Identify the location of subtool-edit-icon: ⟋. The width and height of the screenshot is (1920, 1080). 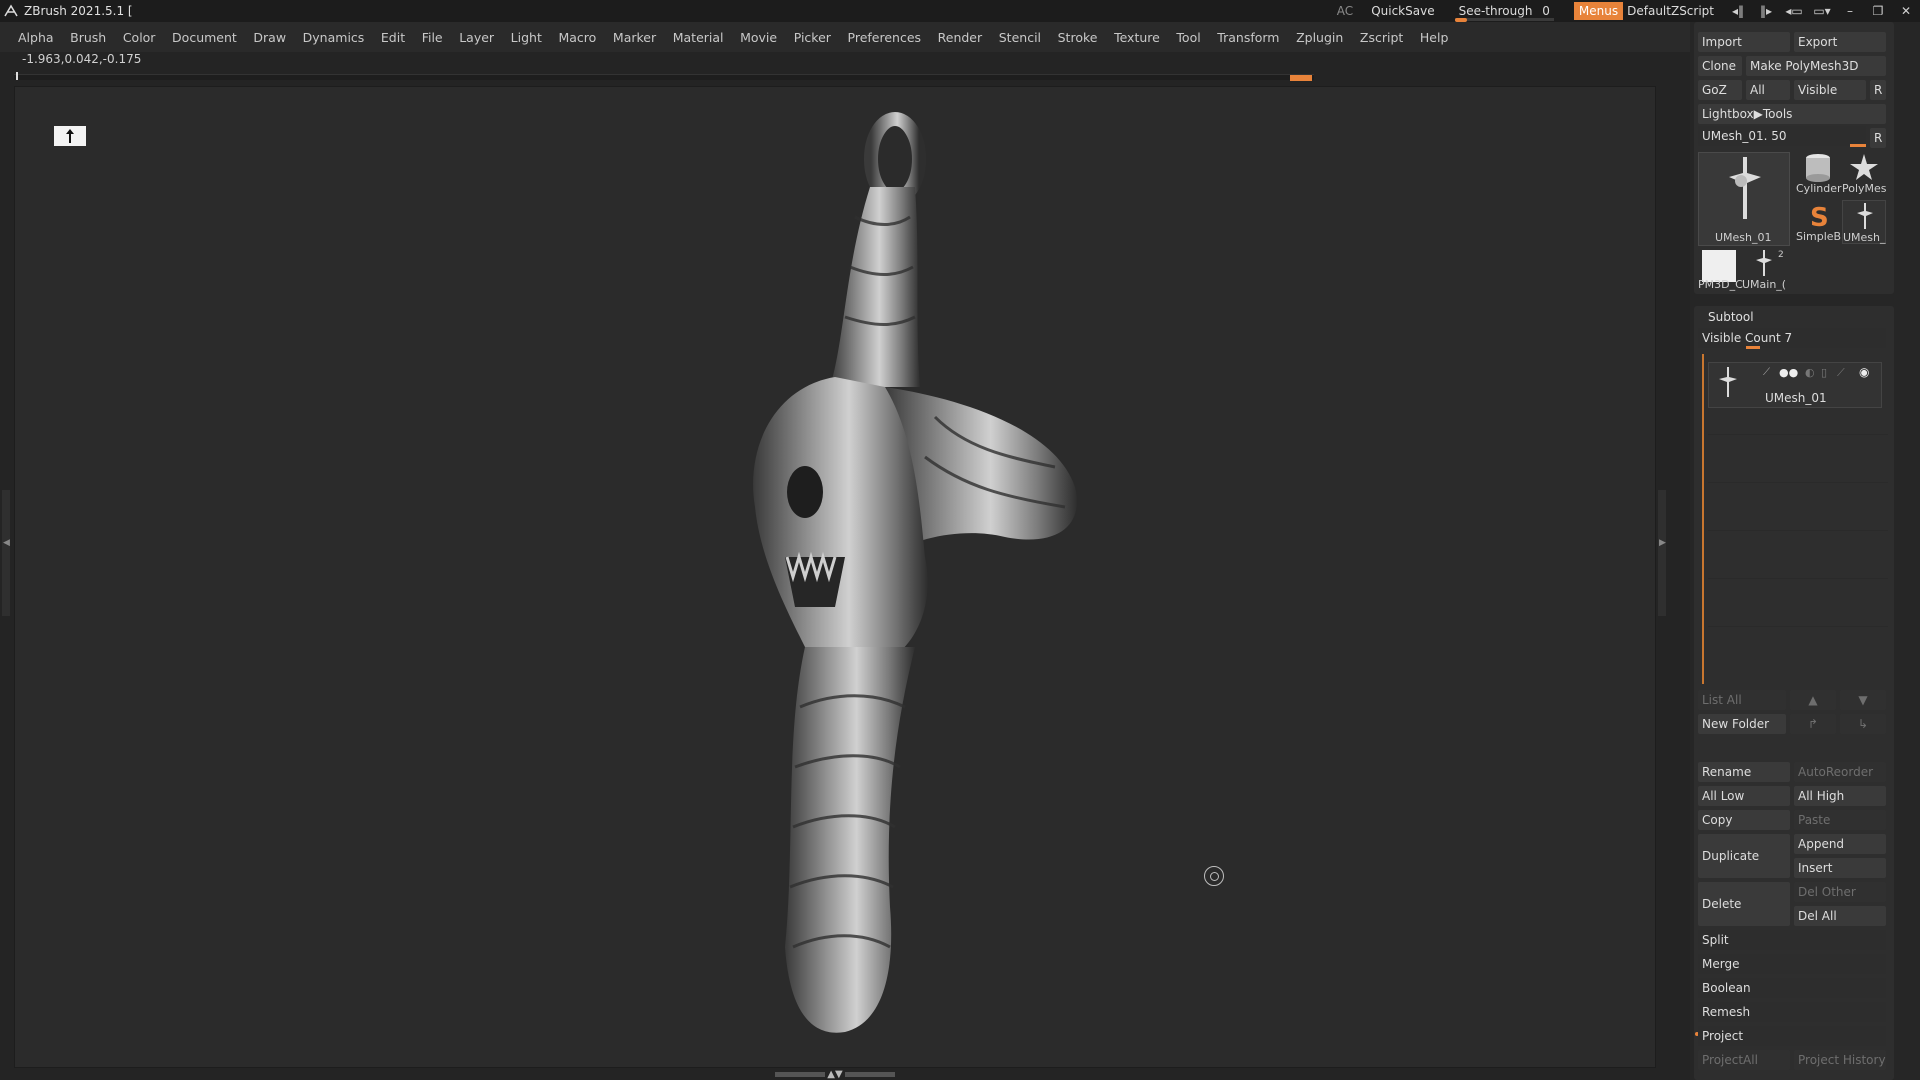
(1841, 373).